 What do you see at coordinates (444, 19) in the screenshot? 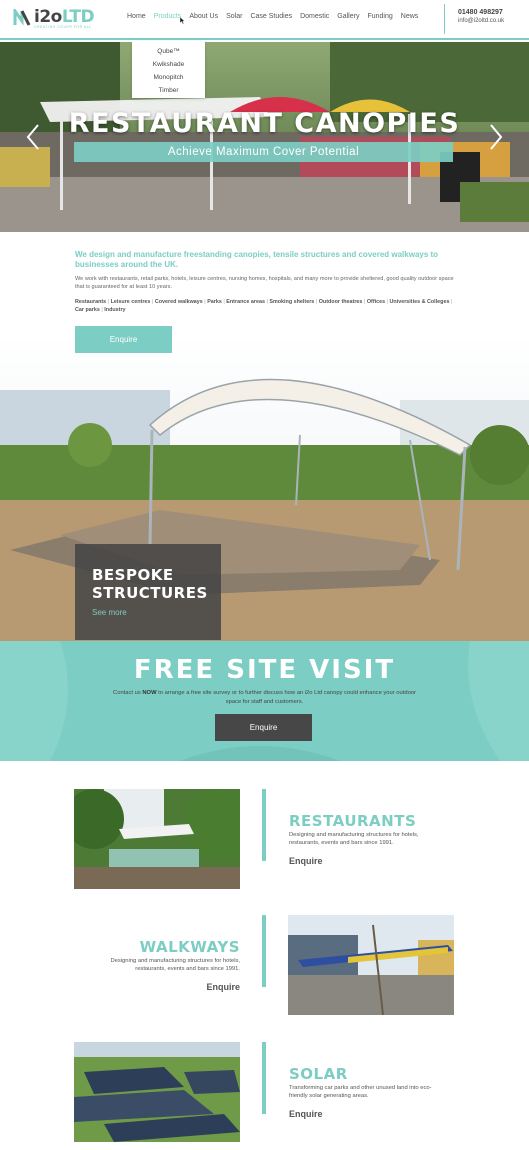
I see `header-divider` at bounding box center [444, 19].